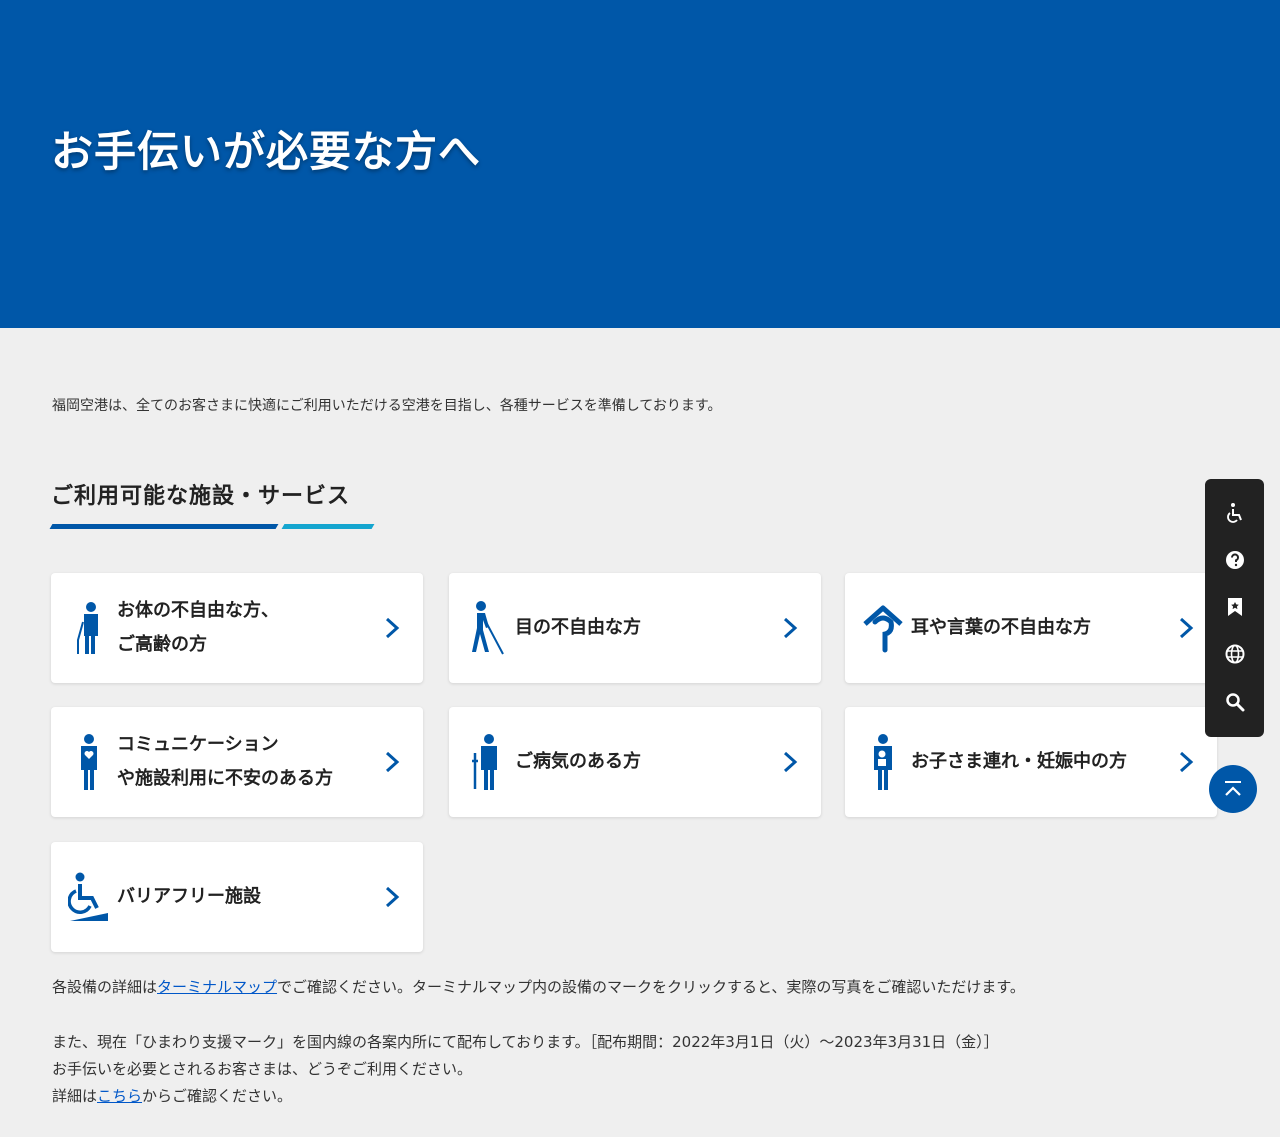 Image resolution: width=1280 pixels, height=1137 pixels. I want to click on scroll-to-top-button, so click(1233, 789).